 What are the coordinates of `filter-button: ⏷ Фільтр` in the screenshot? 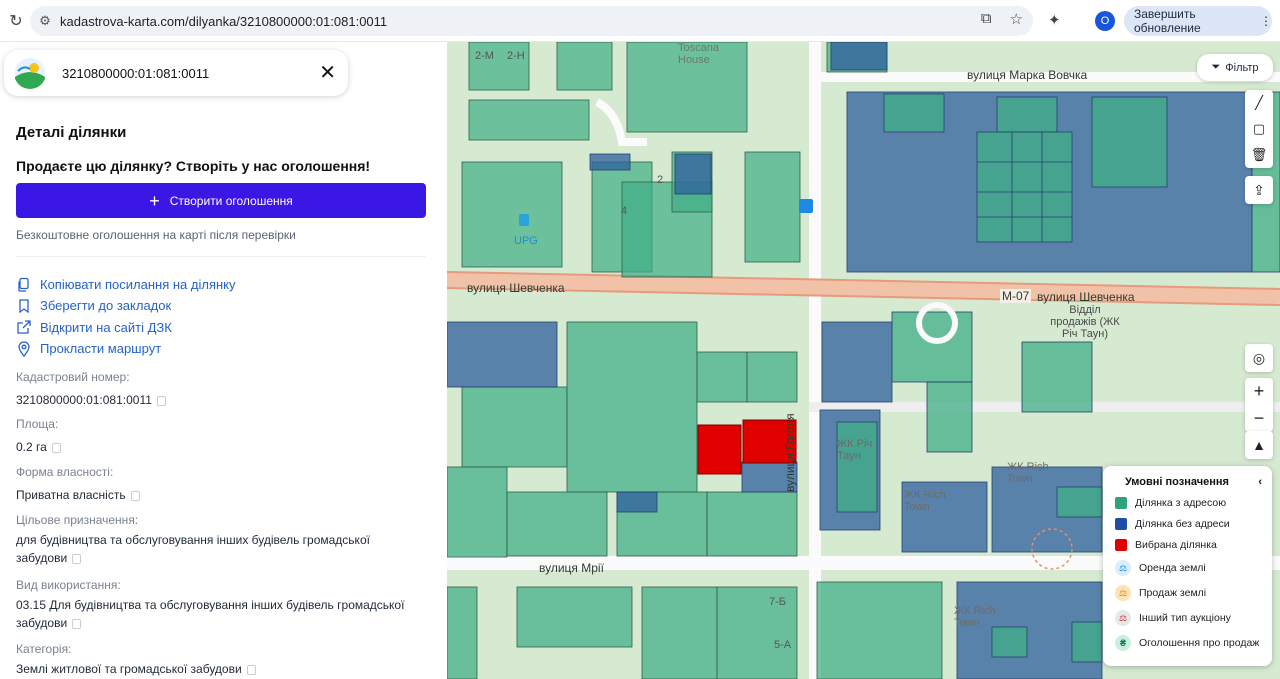 It's located at (1235, 67).